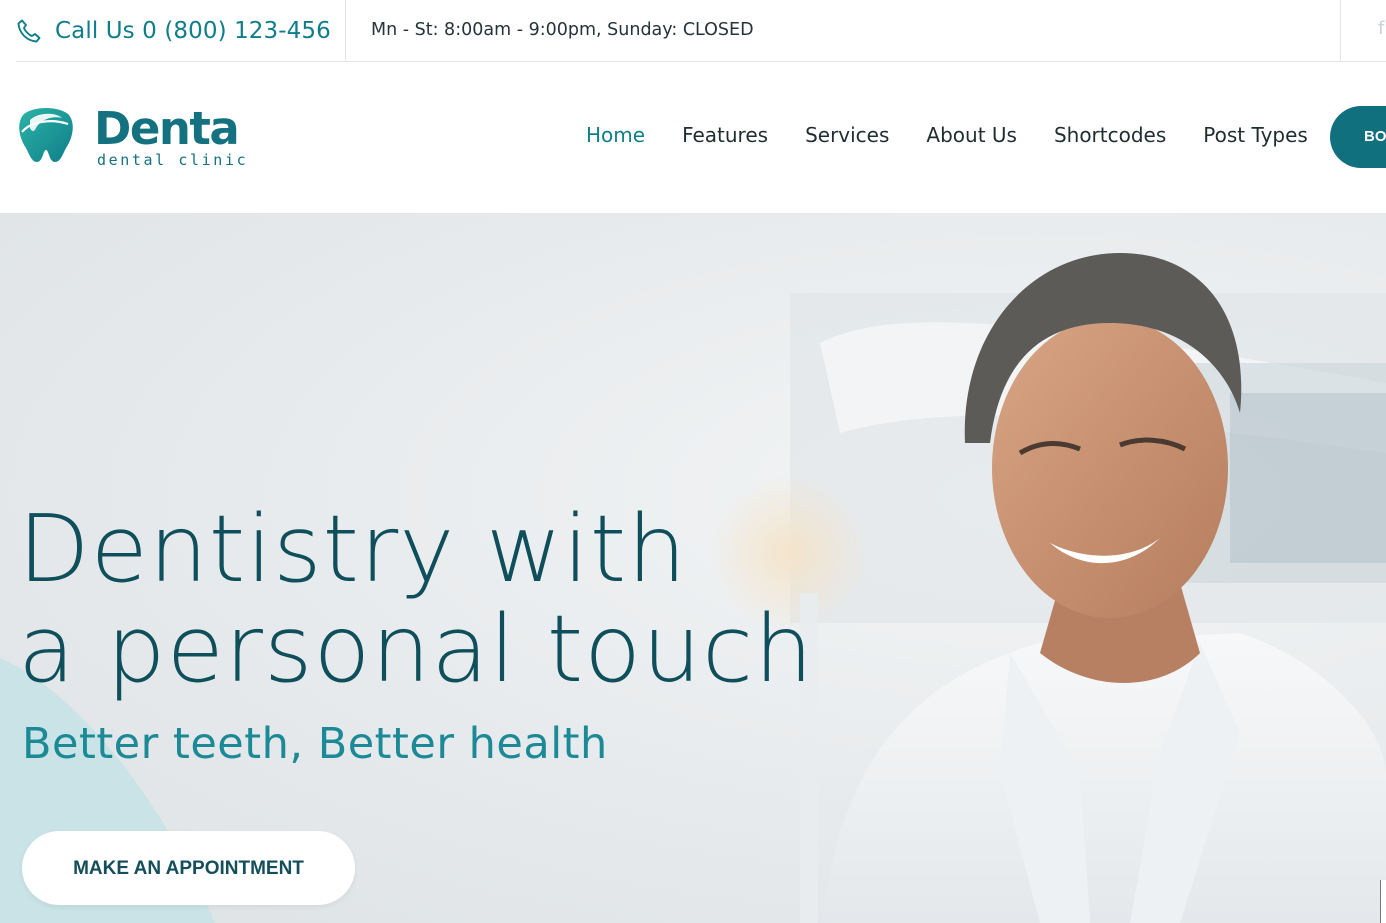 This screenshot has width=1386, height=923. What do you see at coordinates (847, 135) in the screenshot?
I see `nav-services: Services` at bounding box center [847, 135].